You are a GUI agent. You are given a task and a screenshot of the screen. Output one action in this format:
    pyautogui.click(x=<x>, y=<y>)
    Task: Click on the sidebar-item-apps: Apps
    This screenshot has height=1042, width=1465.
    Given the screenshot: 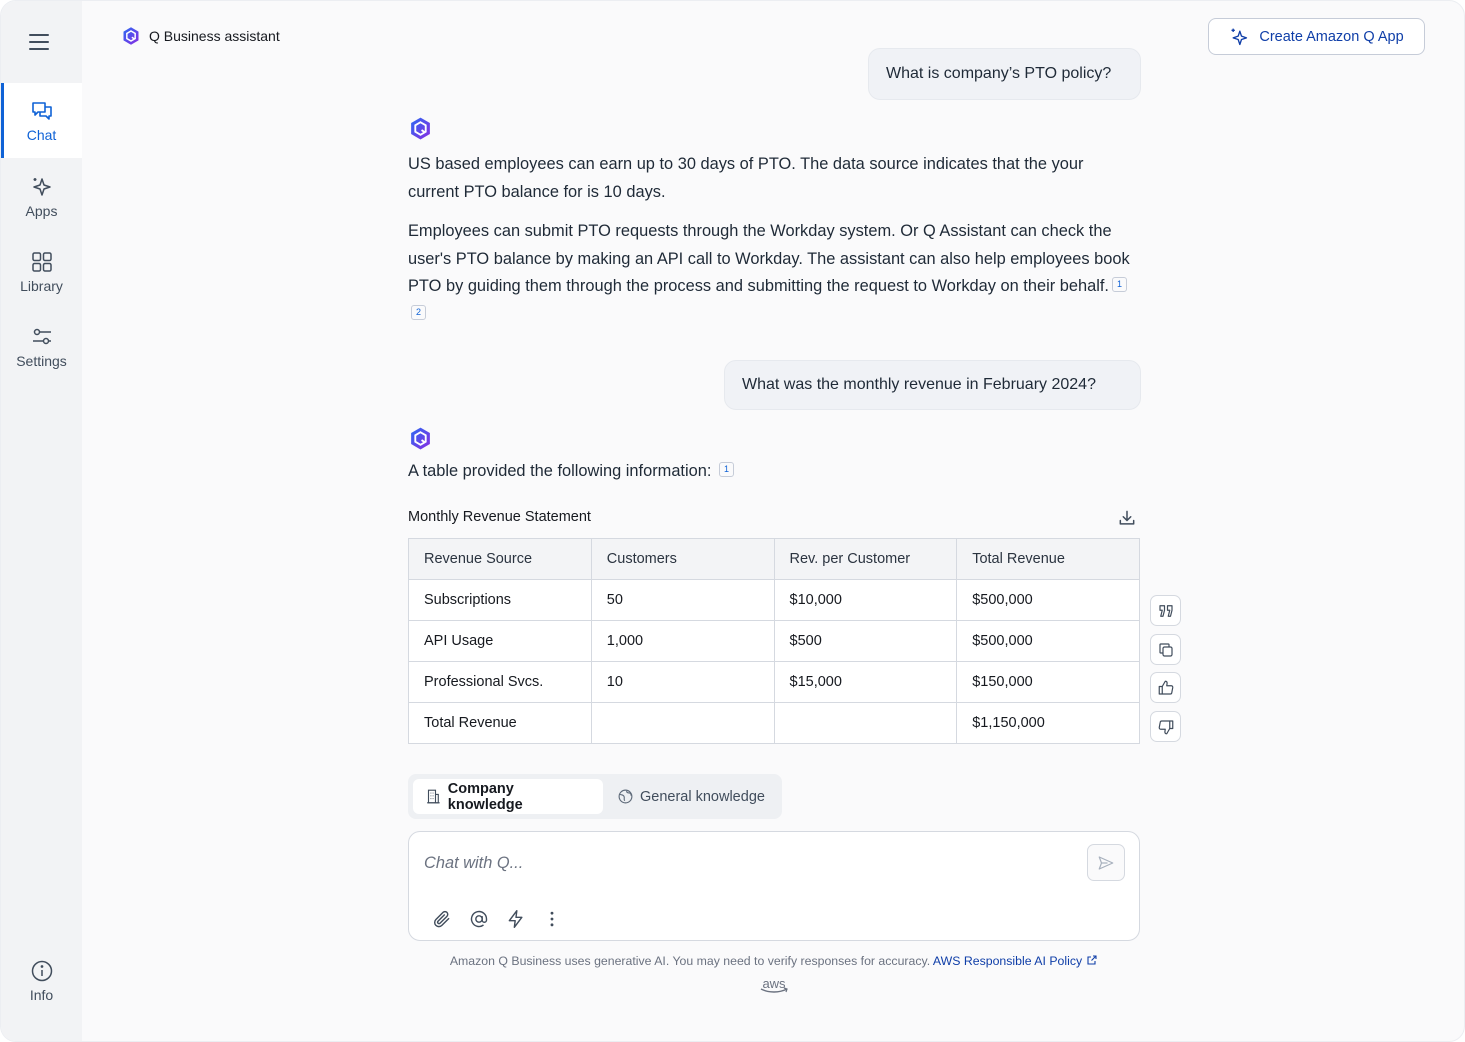 What is the action you would take?
    pyautogui.click(x=41, y=196)
    